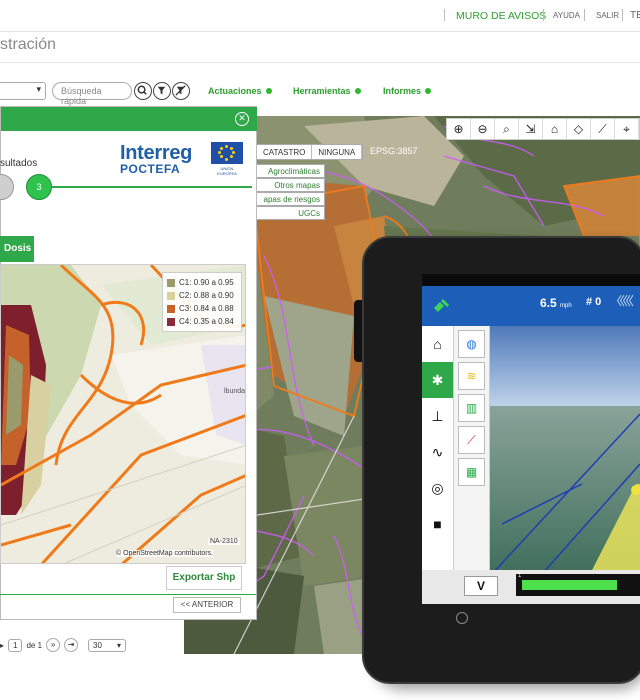  I want to click on bar-label: 1, so click(520, 576).